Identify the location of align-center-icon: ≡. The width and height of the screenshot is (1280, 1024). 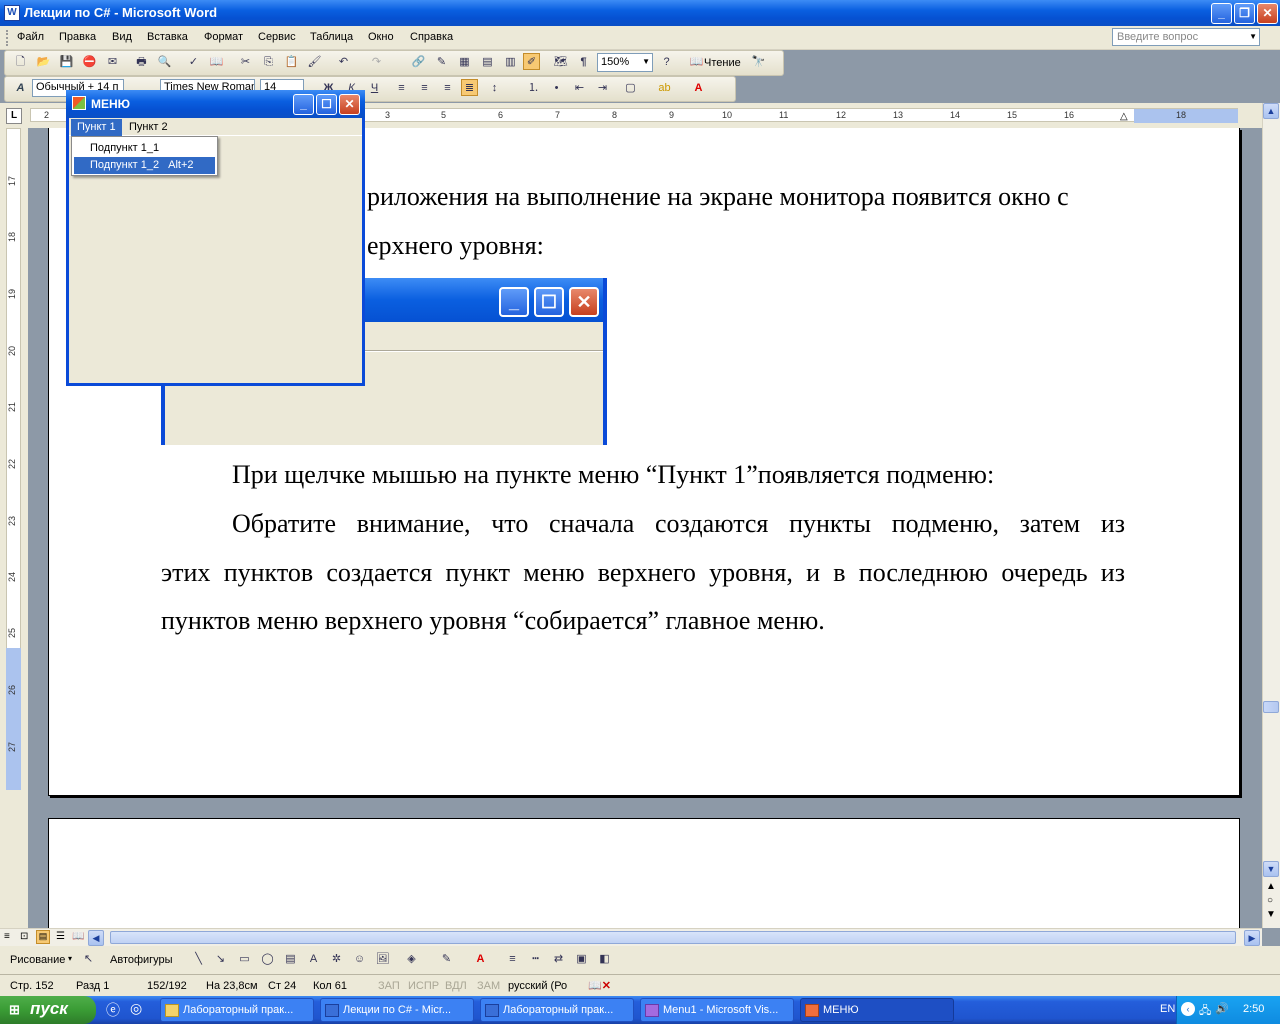
(424, 88).